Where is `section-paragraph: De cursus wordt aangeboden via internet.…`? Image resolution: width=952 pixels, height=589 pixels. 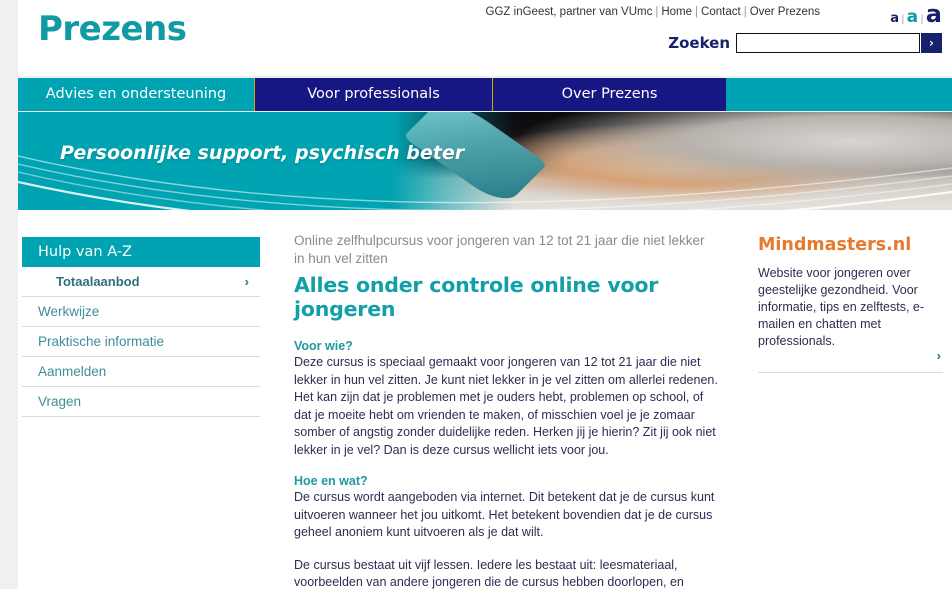 section-paragraph: De cursus wordt aangeboden via internet.… is located at coordinates (504, 514).